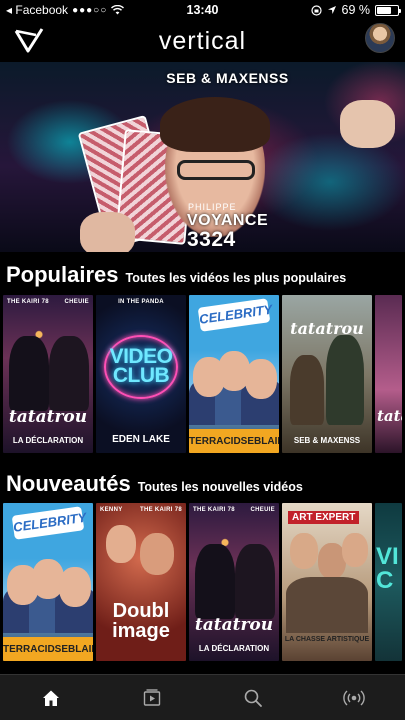  What do you see at coordinates (68, 483) in the screenshot?
I see `section-title: Nouveautés` at bounding box center [68, 483].